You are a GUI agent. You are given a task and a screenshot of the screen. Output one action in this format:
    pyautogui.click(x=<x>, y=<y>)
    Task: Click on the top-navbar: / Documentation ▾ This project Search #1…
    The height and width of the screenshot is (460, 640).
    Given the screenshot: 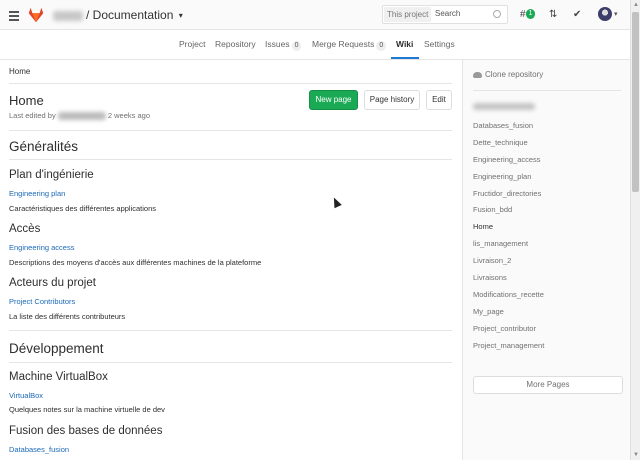 What is the action you would take?
    pyautogui.click(x=315, y=15)
    